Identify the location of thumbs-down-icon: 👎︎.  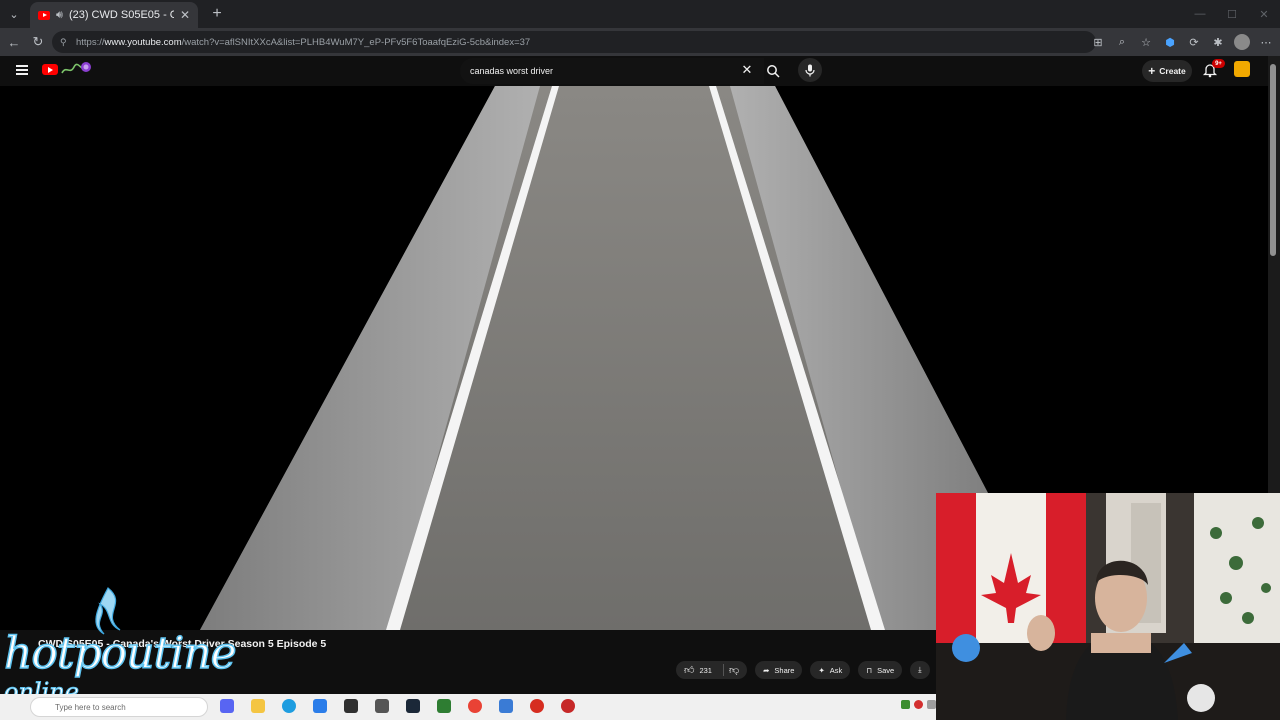
(734, 670).